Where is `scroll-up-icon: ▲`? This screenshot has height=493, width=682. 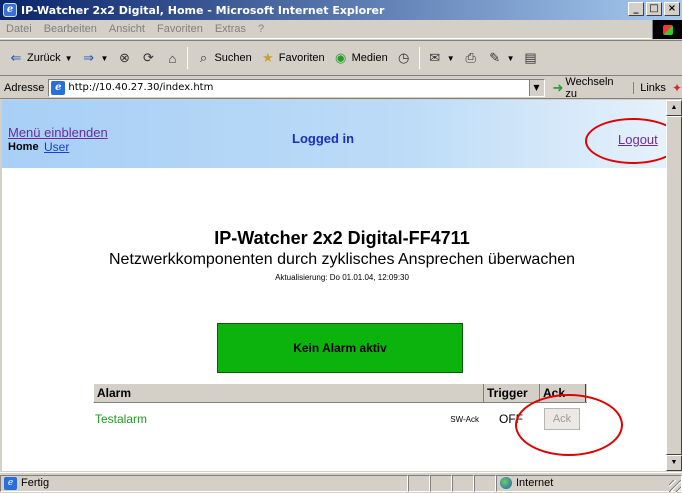
scroll-up-icon: ▲ is located at coordinates (674, 108).